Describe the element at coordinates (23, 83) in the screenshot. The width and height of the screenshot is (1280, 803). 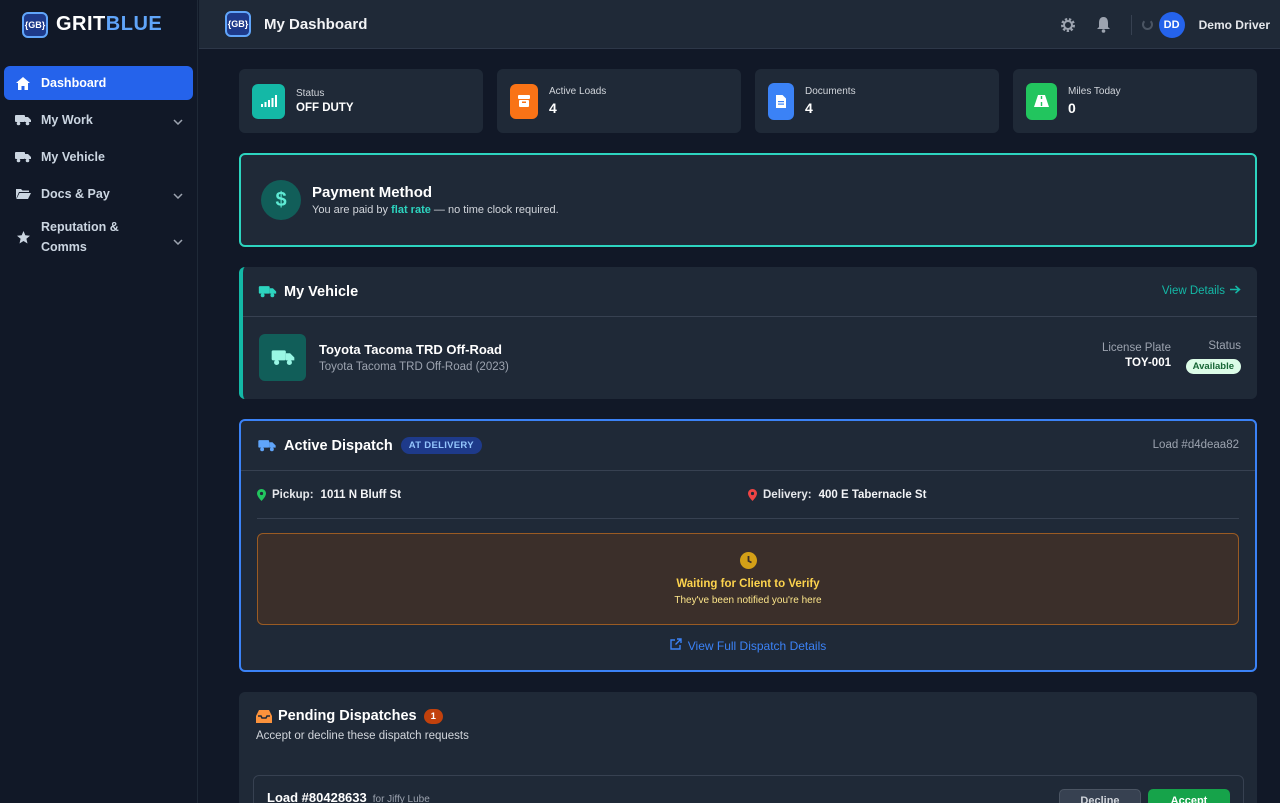
I see `home-icon` at that location.